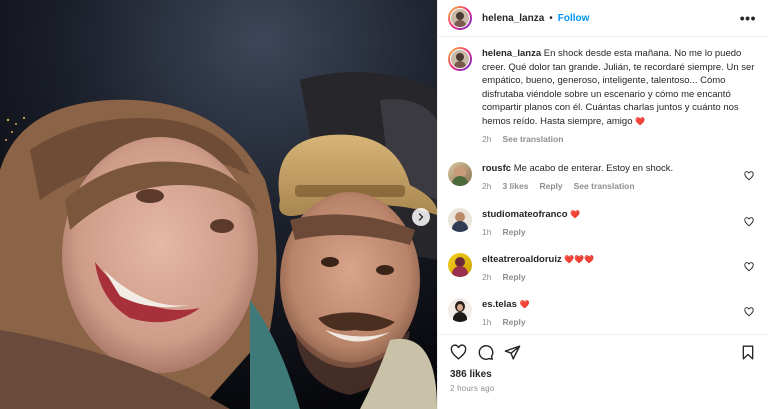 Image resolution: width=768 pixels, height=409 pixels. What do you see at coordinates (593, 168) in the screenshot?
I see `comment-text: Me acabo de enterar. Estoy en shock.` at bounding box center [593, 168].